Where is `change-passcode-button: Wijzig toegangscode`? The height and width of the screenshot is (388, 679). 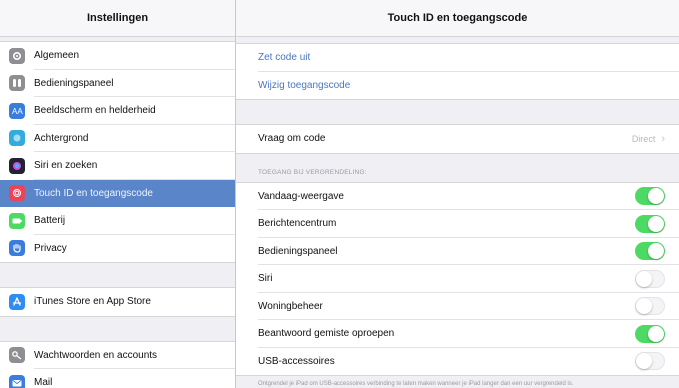
change-passcode-button: Wijzig toegangscode is located at coordinates (457, 86).